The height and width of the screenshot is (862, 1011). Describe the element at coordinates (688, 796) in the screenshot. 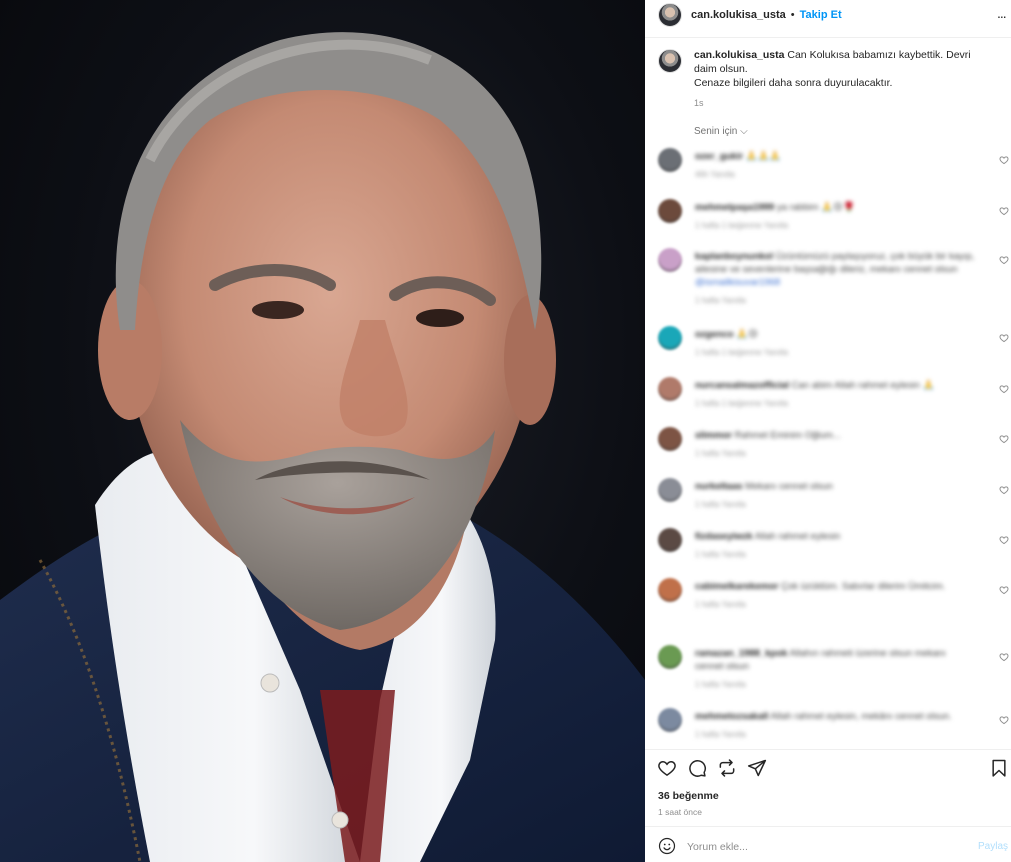

I see `likes-count: 36 beğenme` at that location.